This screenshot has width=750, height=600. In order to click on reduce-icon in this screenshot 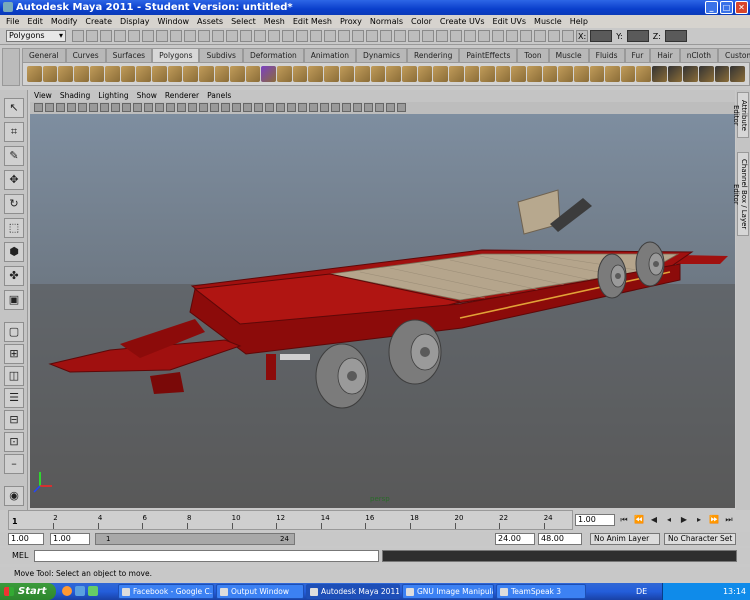, I will do `click(378, 74)`.